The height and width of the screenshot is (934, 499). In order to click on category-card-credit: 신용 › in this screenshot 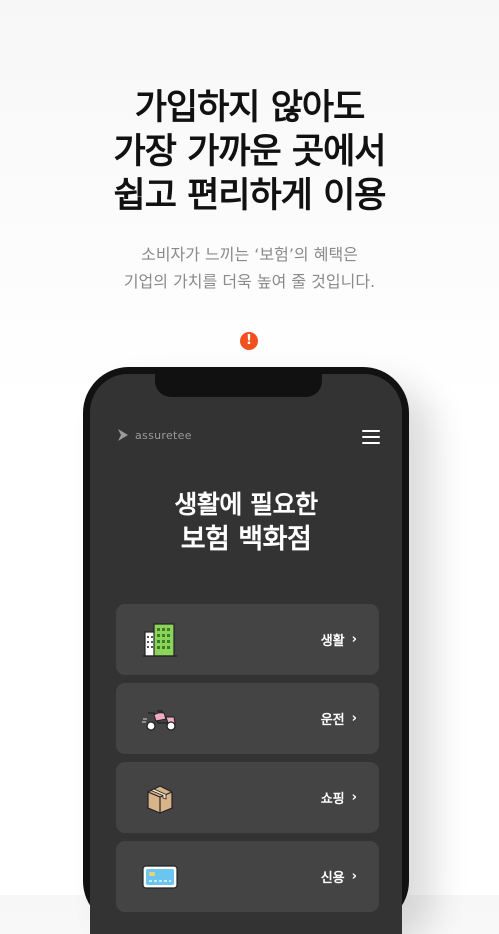, I will do `click(247, 876)`.